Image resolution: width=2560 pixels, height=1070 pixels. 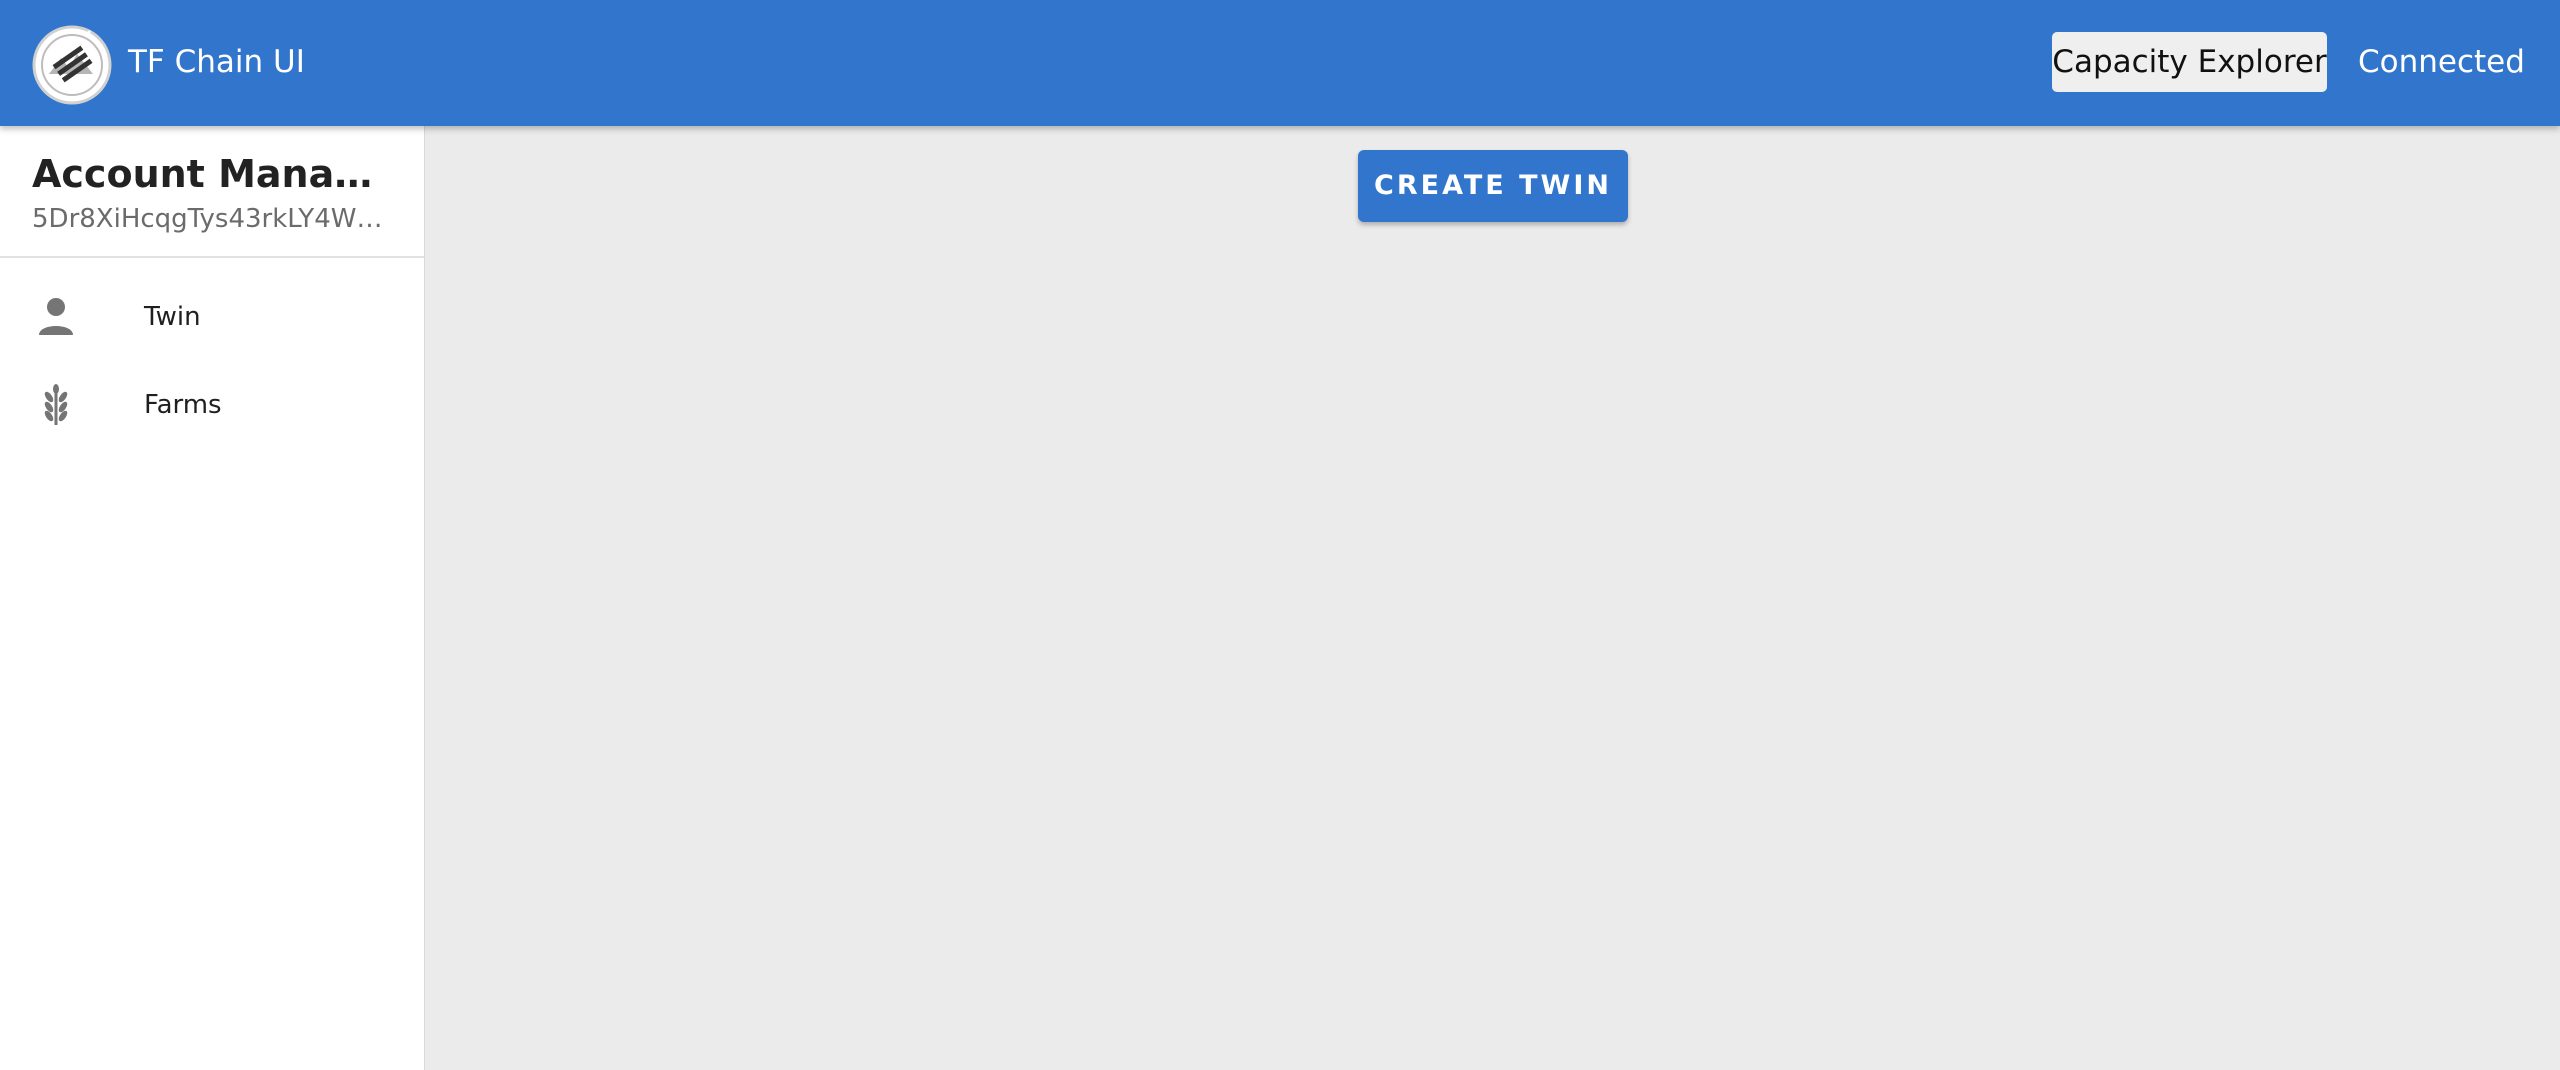 I want to click on capacity-explorer-button: Capacity Explorer, so click(x=2189, y=62).